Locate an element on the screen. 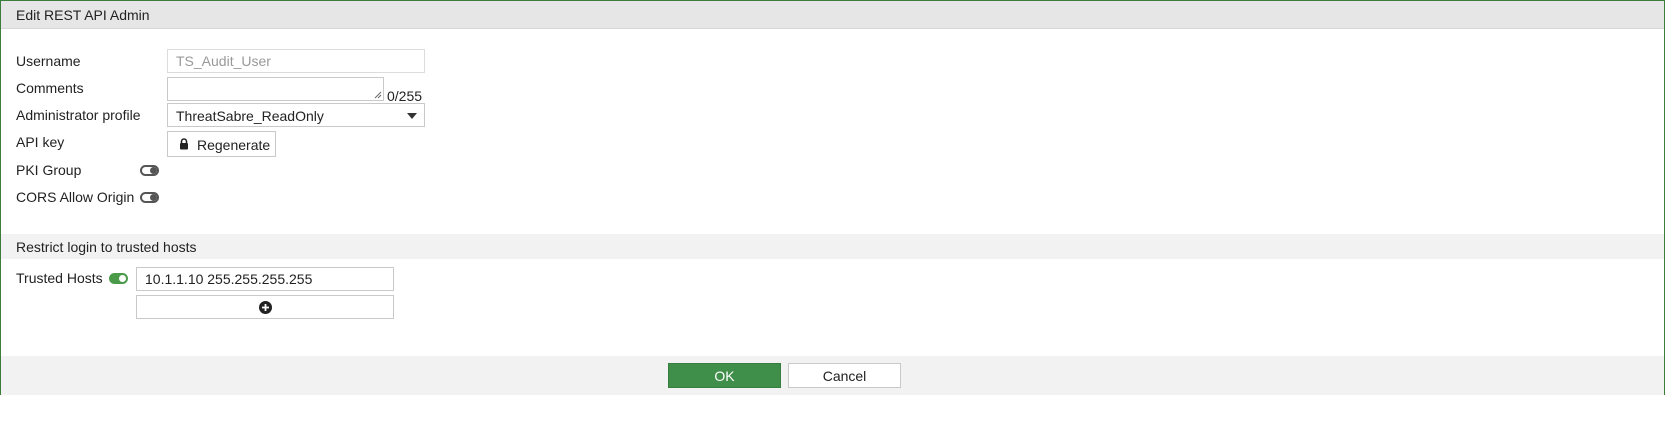 Image resolution: width=1665 pixels, height=421 pixels. ok-button: OK is located at coordinates (724, 375).